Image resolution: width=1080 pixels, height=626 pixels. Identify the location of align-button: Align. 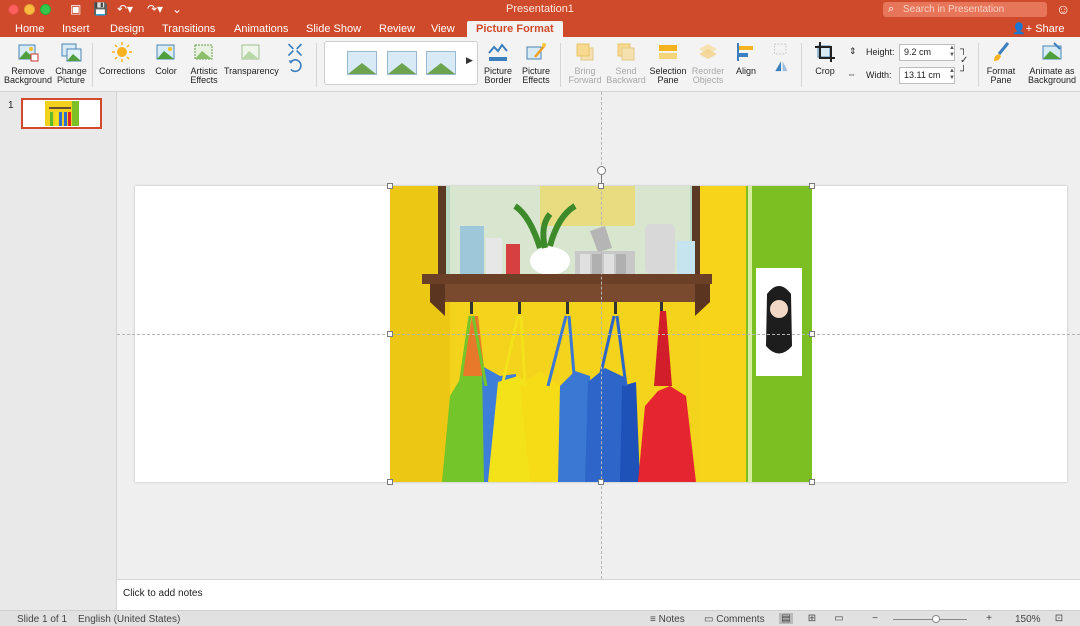
(746, 58).